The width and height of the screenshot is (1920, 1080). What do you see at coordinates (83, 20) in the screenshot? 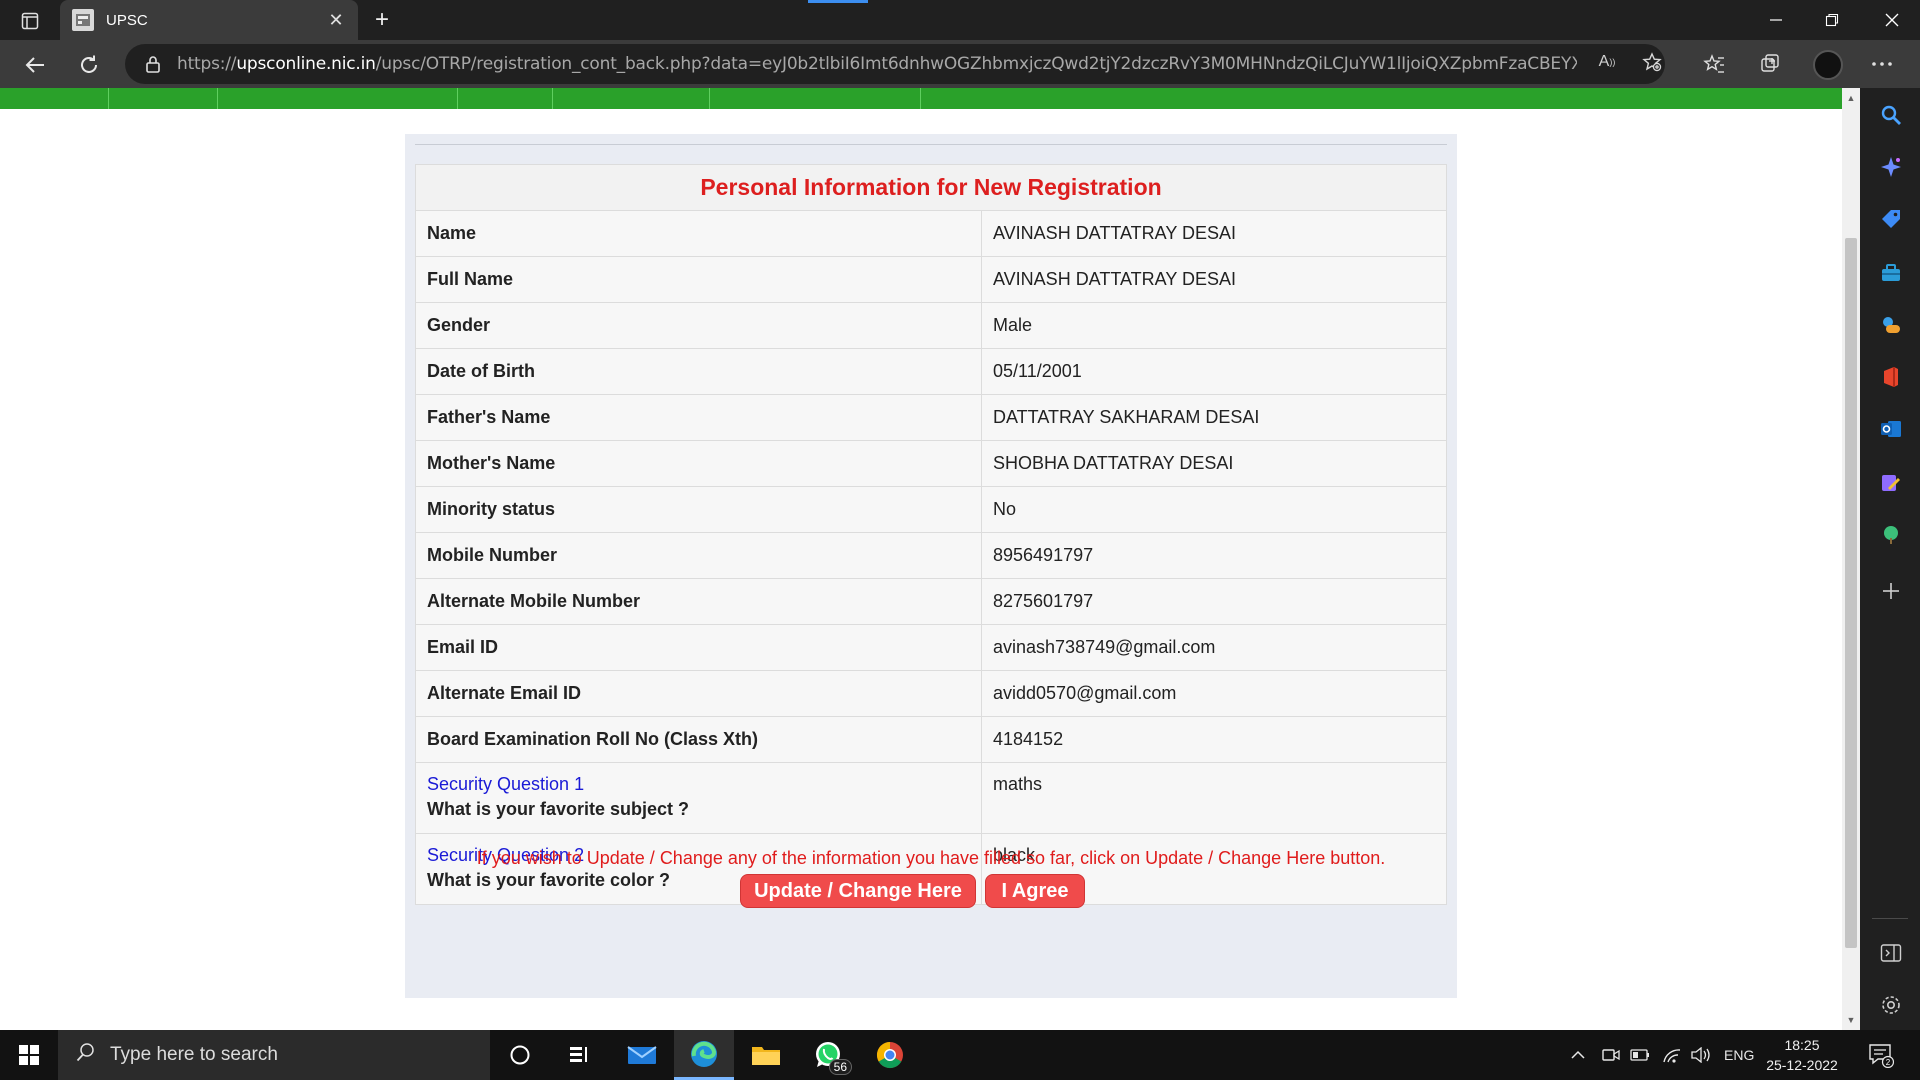
I see `upsc-favicon-icon` at bounding box center [83, 20].